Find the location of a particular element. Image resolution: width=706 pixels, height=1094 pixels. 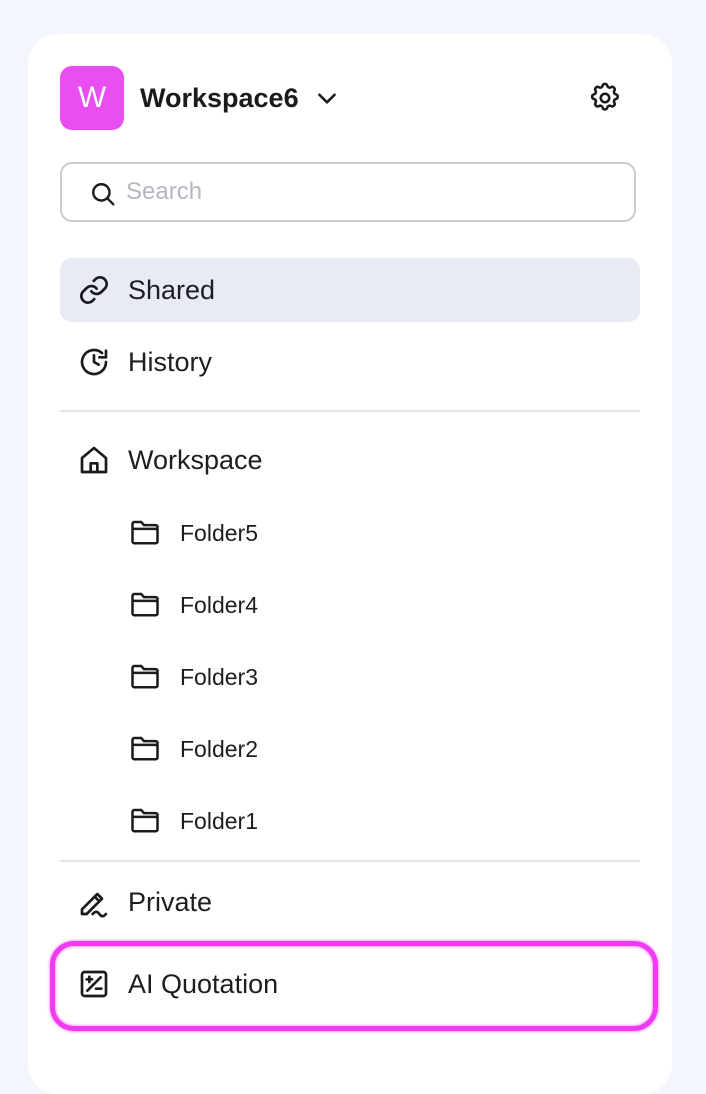

folder-label: Folder3 is located at coordinates (219, 677).